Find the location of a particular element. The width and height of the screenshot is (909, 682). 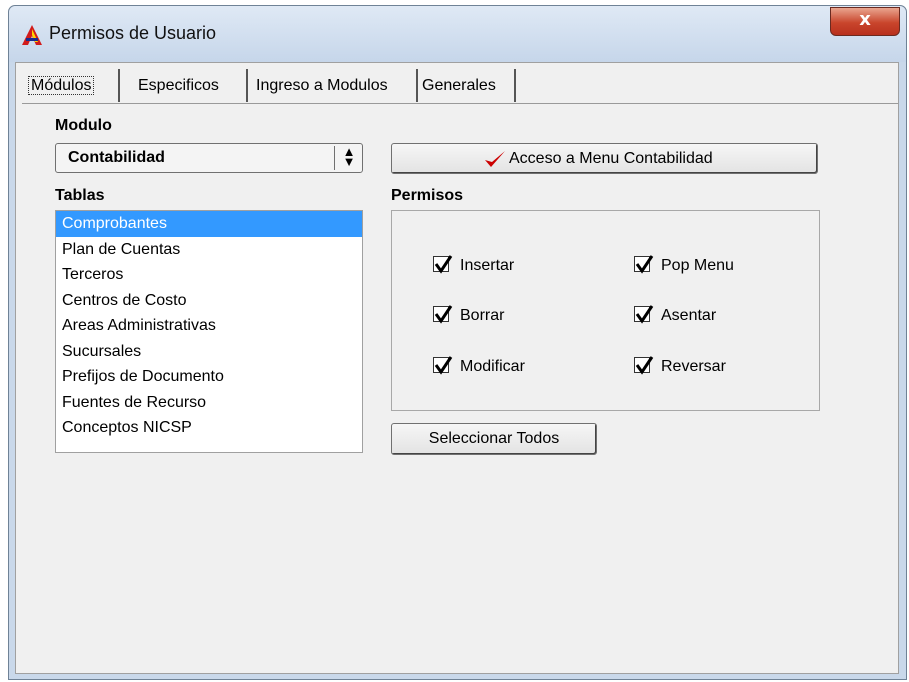

list-item: Fuentes de Recurso is located at coordinates (209, 403).